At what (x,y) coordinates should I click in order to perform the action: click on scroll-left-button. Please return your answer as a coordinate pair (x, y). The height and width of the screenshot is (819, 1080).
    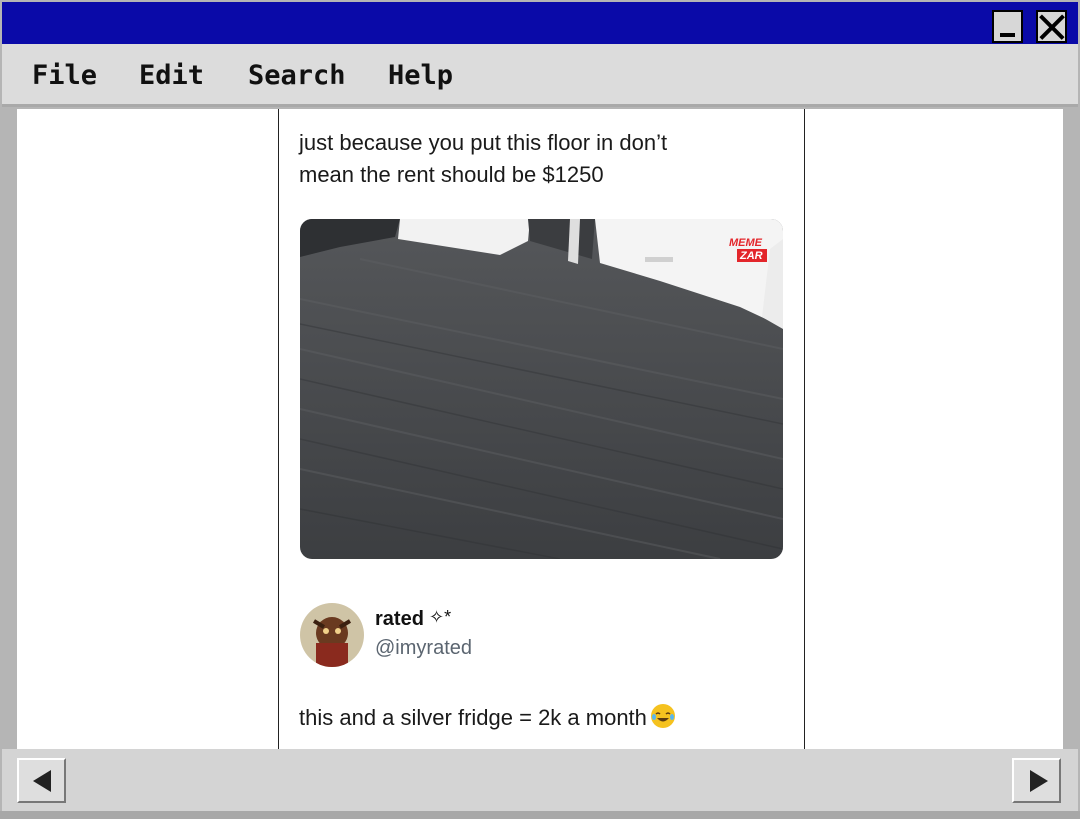
    Looking at the image, I should click on (41, 780).